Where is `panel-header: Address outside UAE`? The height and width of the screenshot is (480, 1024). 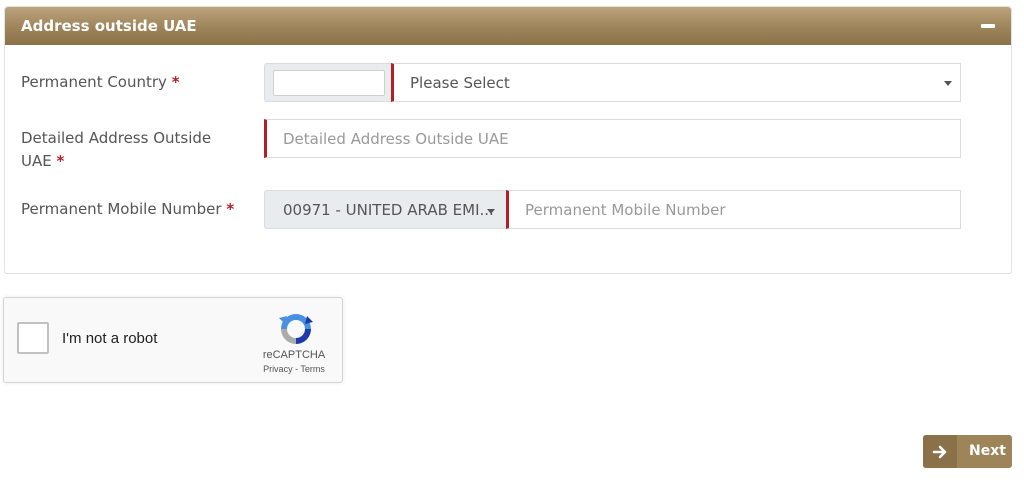 panel-header: Address outside UAE is located at coordinates (508, 26).